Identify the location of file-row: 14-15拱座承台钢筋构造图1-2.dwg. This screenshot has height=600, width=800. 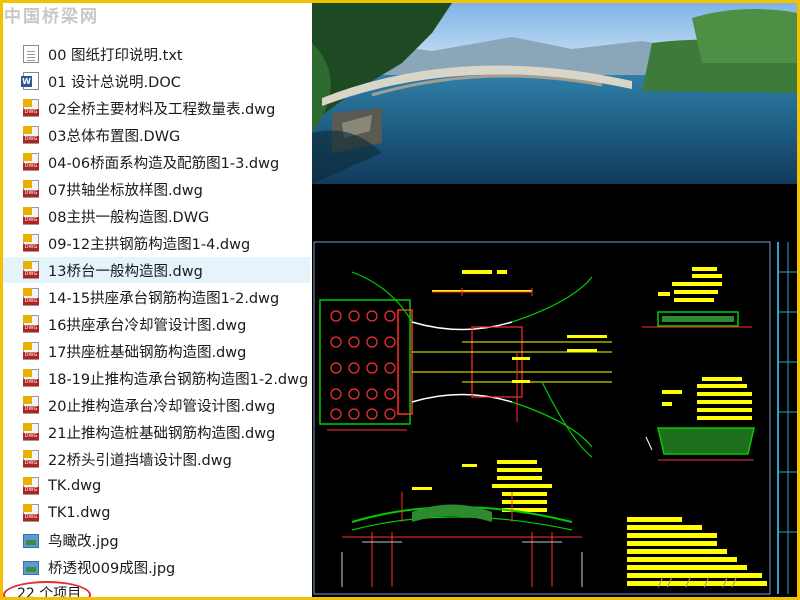
(156, 297).